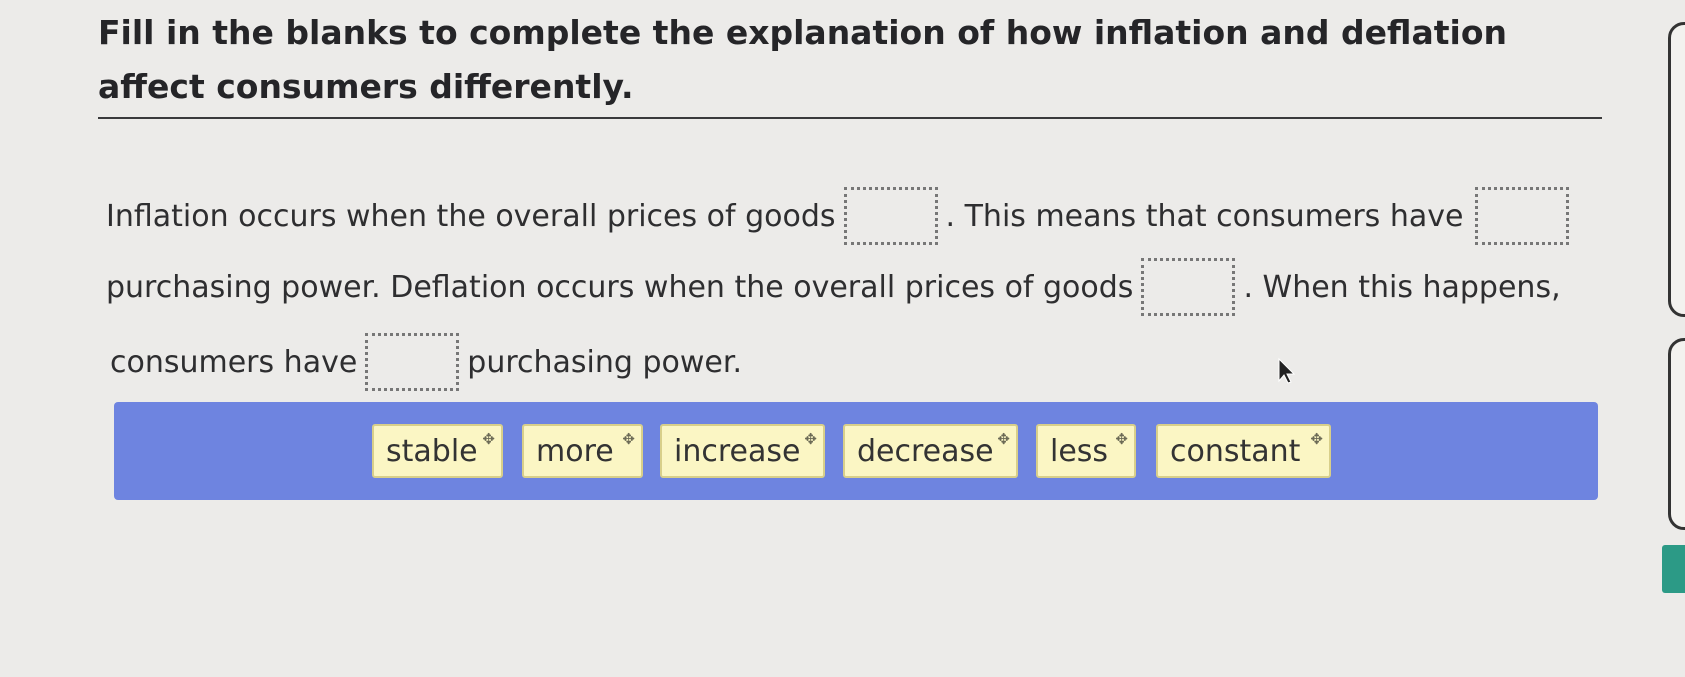 The width and height of the screenshot is (1685, 677). What do you see at coordinates (1079, 451) in the screenshot?
I see `chip-label: less` at bounding box center [1079, 451].